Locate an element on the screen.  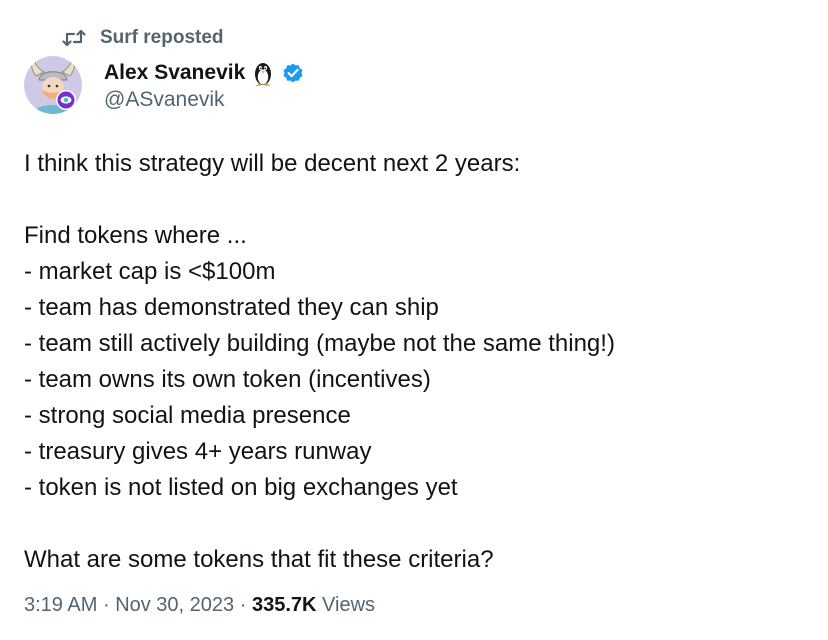
verified-badge-icon is located at coordinates (293, 73).